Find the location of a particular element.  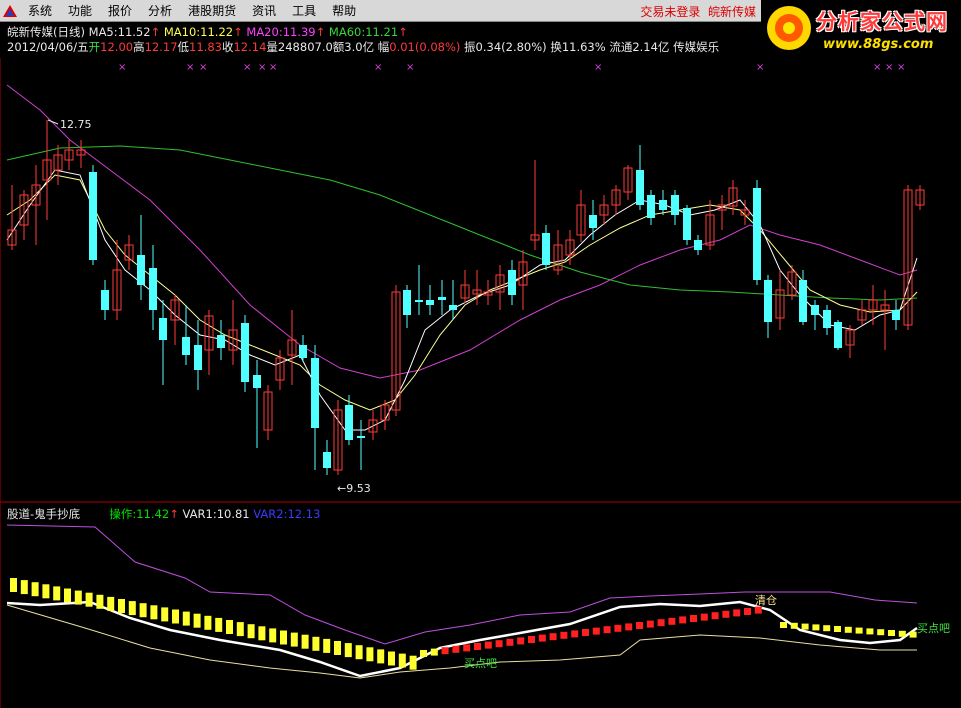

op-label: 操作: is located at coordinates (123, 514).